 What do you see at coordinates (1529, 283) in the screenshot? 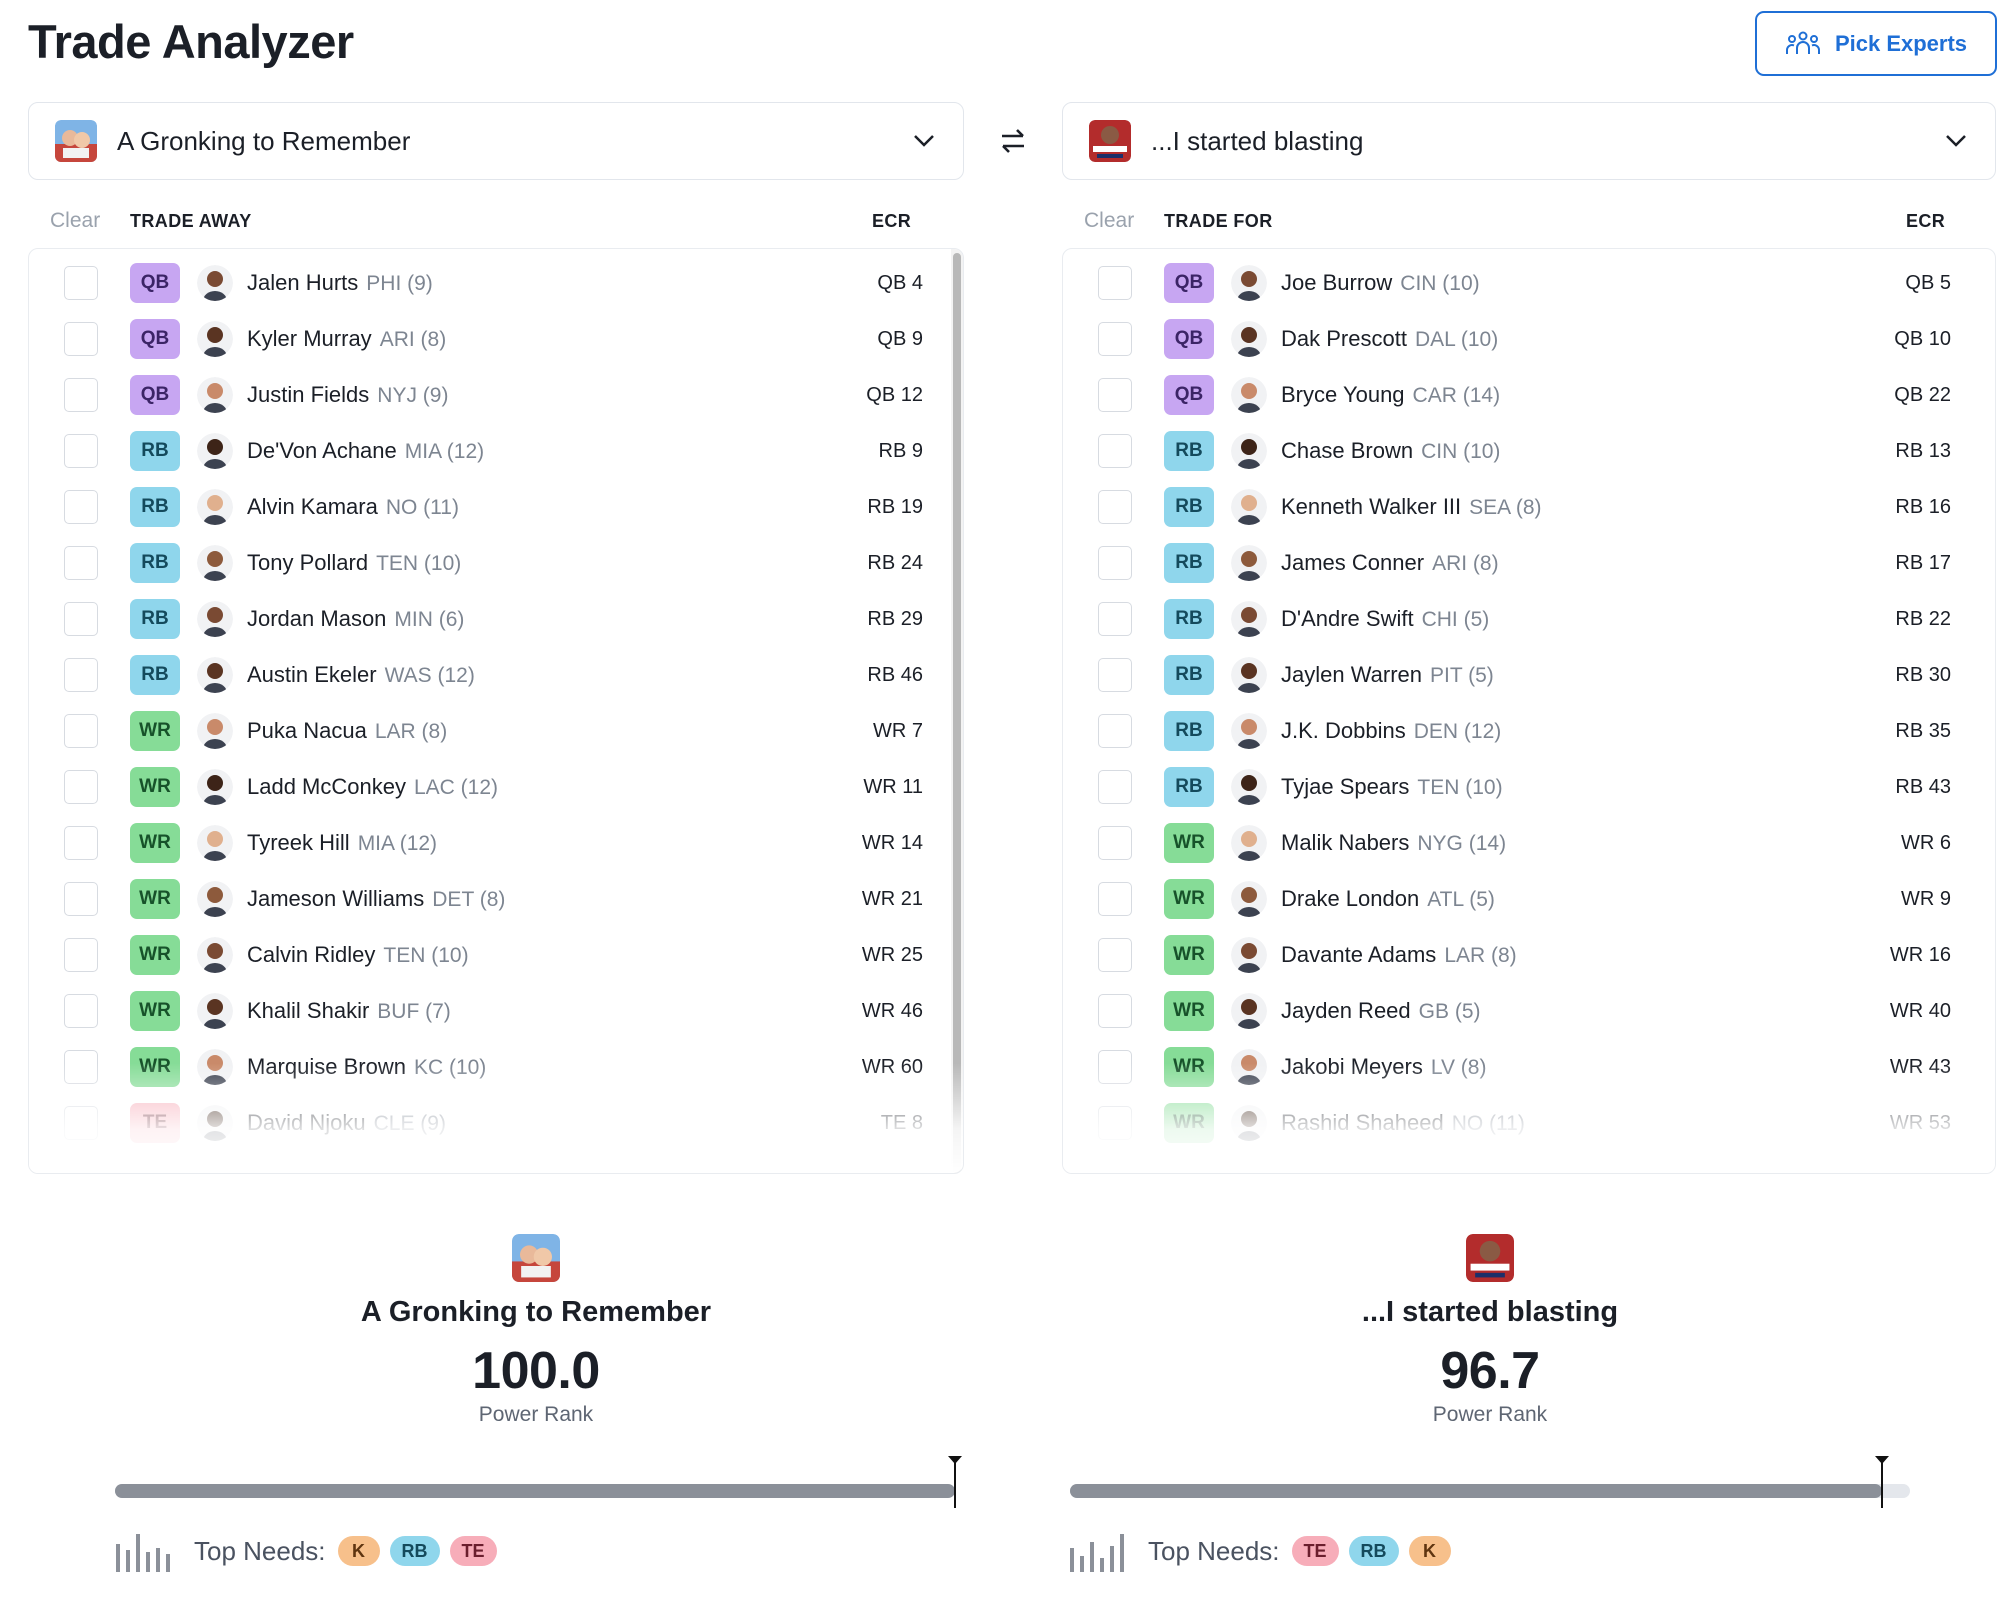
I see `player-row: QB Joe Burrow CIN (10) QB 5` at bounding box center [1529, 283].